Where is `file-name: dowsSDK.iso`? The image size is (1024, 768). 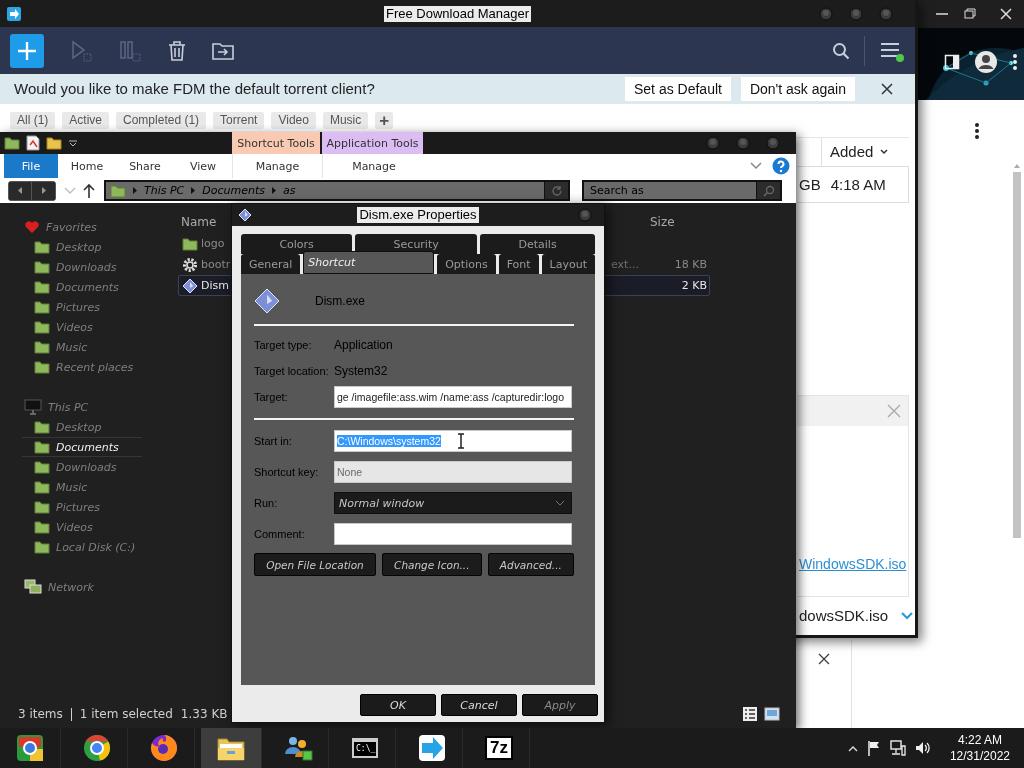
file-name: dowsSDK.iso is located at coordinates (844, 616).